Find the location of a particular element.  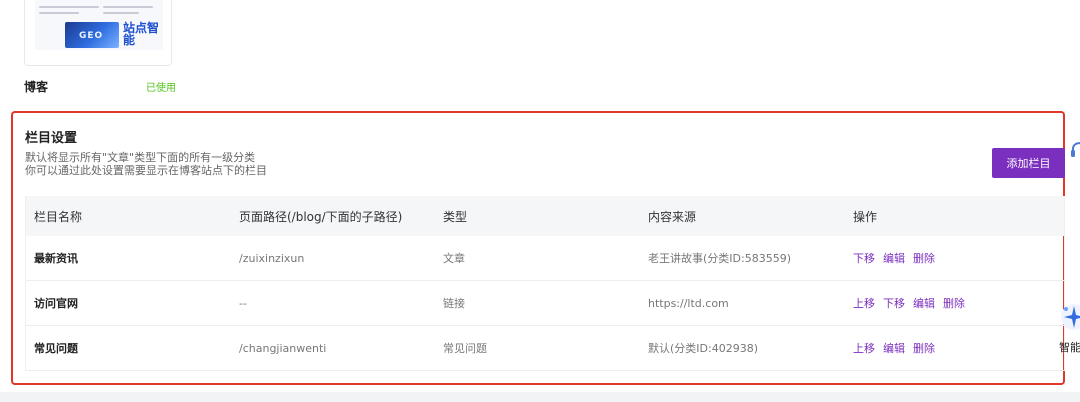

section-title: 栏目设置 is located at coordinates (51, 138).